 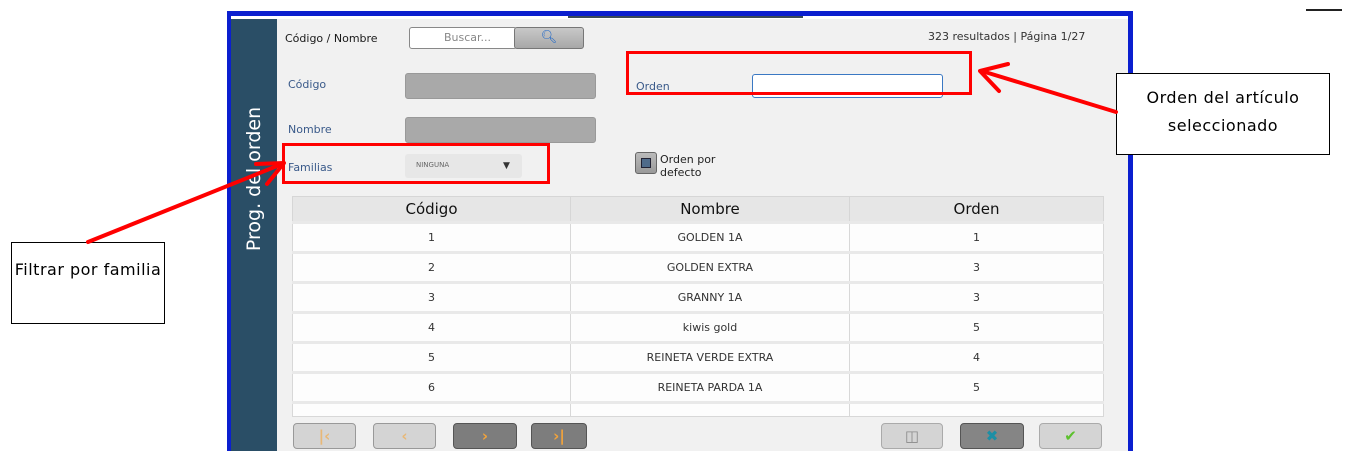 I want to click on corner-mark, so click(x=1324, y=10).